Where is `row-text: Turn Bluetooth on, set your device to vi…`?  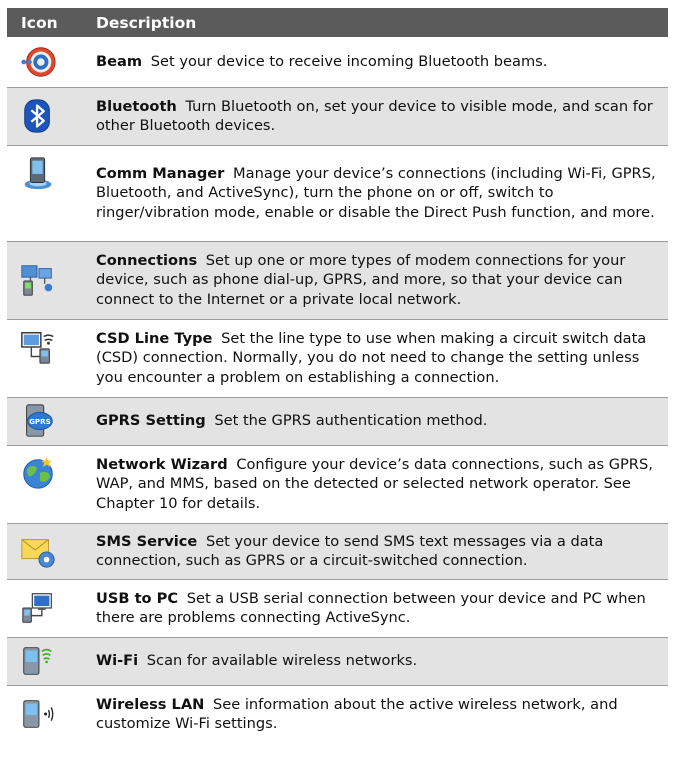
row-text: Turn Bluetooth on, set your device to vi… is located at coordinates (374, 116).